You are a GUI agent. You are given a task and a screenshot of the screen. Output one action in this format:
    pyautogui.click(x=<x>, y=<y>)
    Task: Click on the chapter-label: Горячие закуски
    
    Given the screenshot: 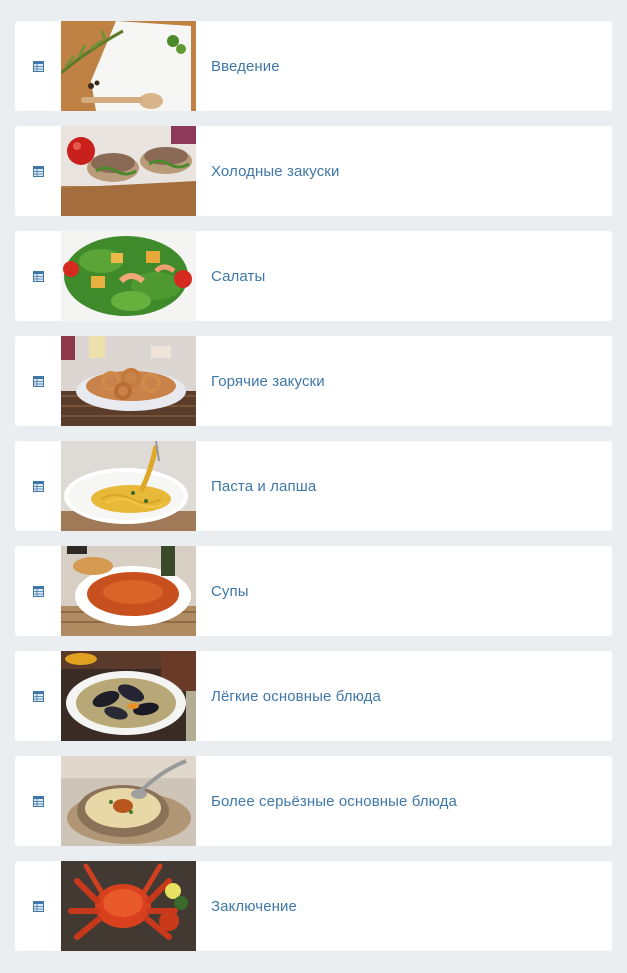 What is the action you would take?
    pyautogui.click(x=268, y=381)
    